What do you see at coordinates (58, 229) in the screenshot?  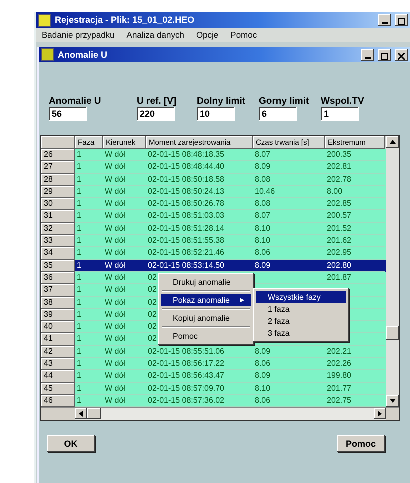 I see `row-number: 32` at bounding box center [58, 229].